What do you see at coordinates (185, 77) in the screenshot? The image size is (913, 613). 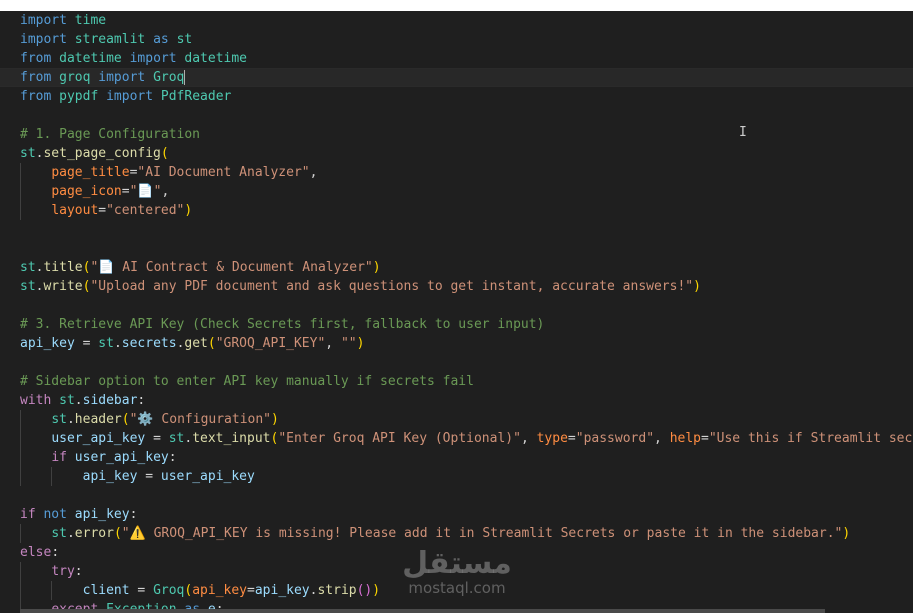 I see `text-cursor` at bounding box center [185, 77].